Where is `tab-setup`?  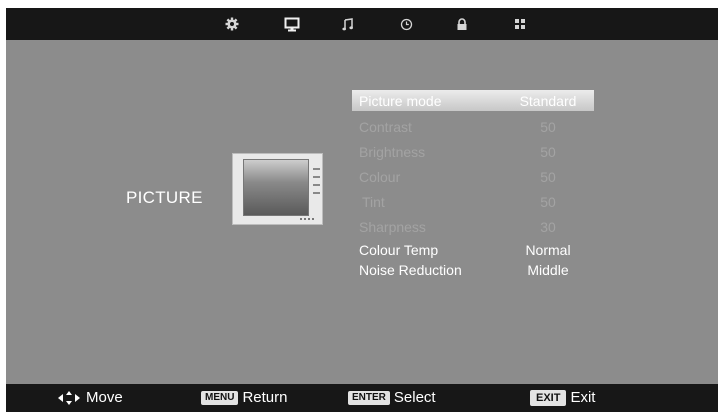 tab-setup is located at coordinates (232, 24).